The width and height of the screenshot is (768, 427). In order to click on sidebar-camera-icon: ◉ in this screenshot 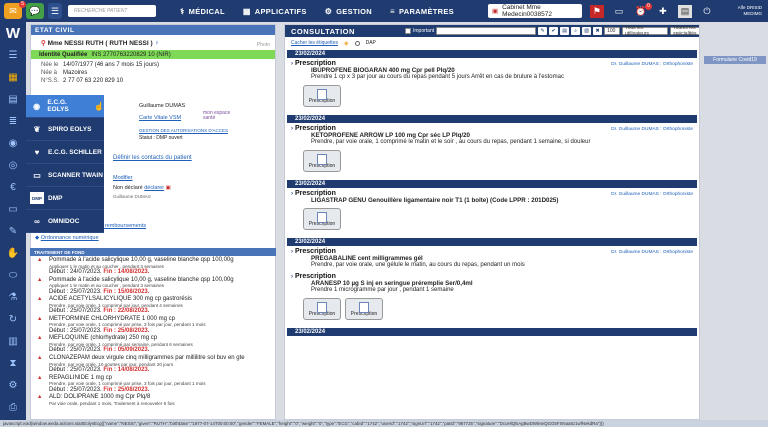, I will do `click(13, 143)`.